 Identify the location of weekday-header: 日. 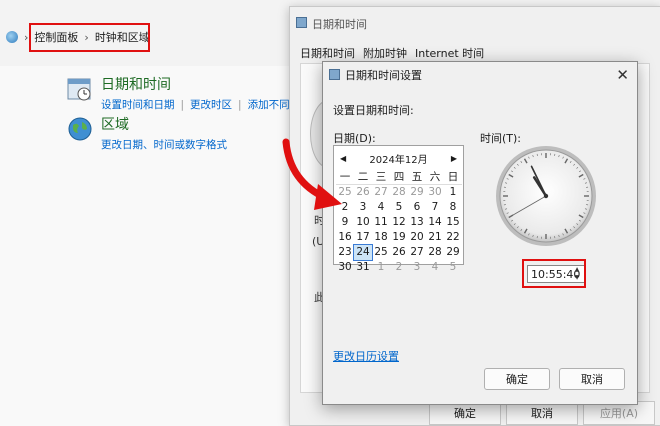
(453, 177).